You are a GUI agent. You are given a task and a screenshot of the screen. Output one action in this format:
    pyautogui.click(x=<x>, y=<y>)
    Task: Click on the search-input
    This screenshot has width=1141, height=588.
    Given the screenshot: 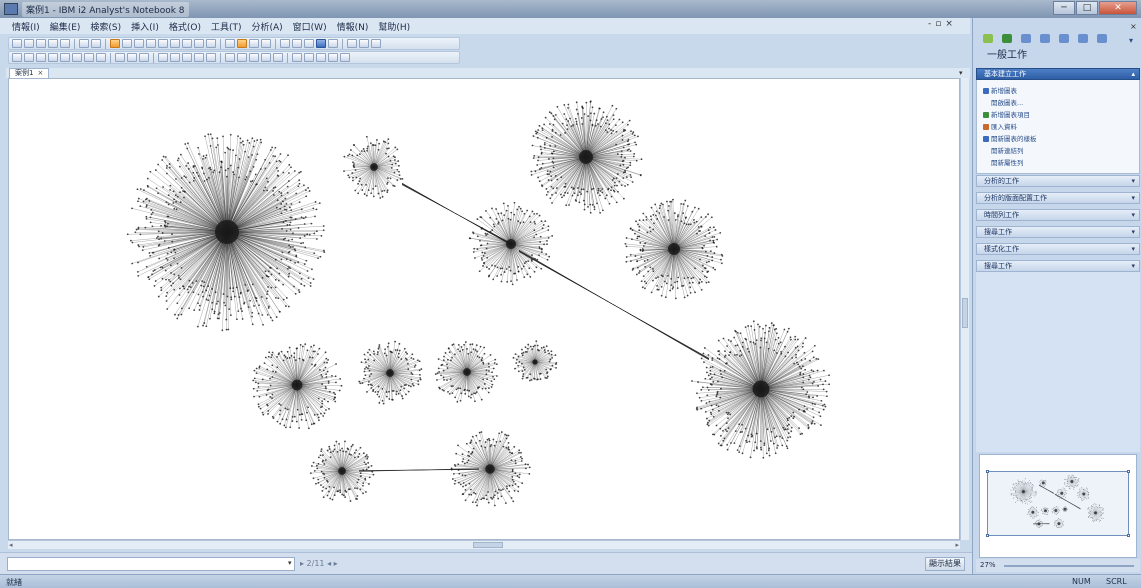 What is the action you would take?
    pyautogui.click(x=151, y=564)
    